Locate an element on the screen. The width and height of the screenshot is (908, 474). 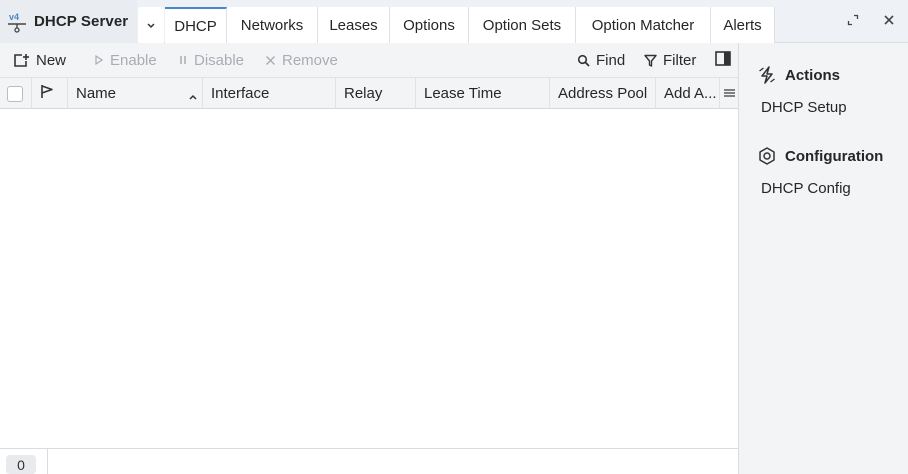
column-lease-time: Lease Time is located at coordinates (483, 93).